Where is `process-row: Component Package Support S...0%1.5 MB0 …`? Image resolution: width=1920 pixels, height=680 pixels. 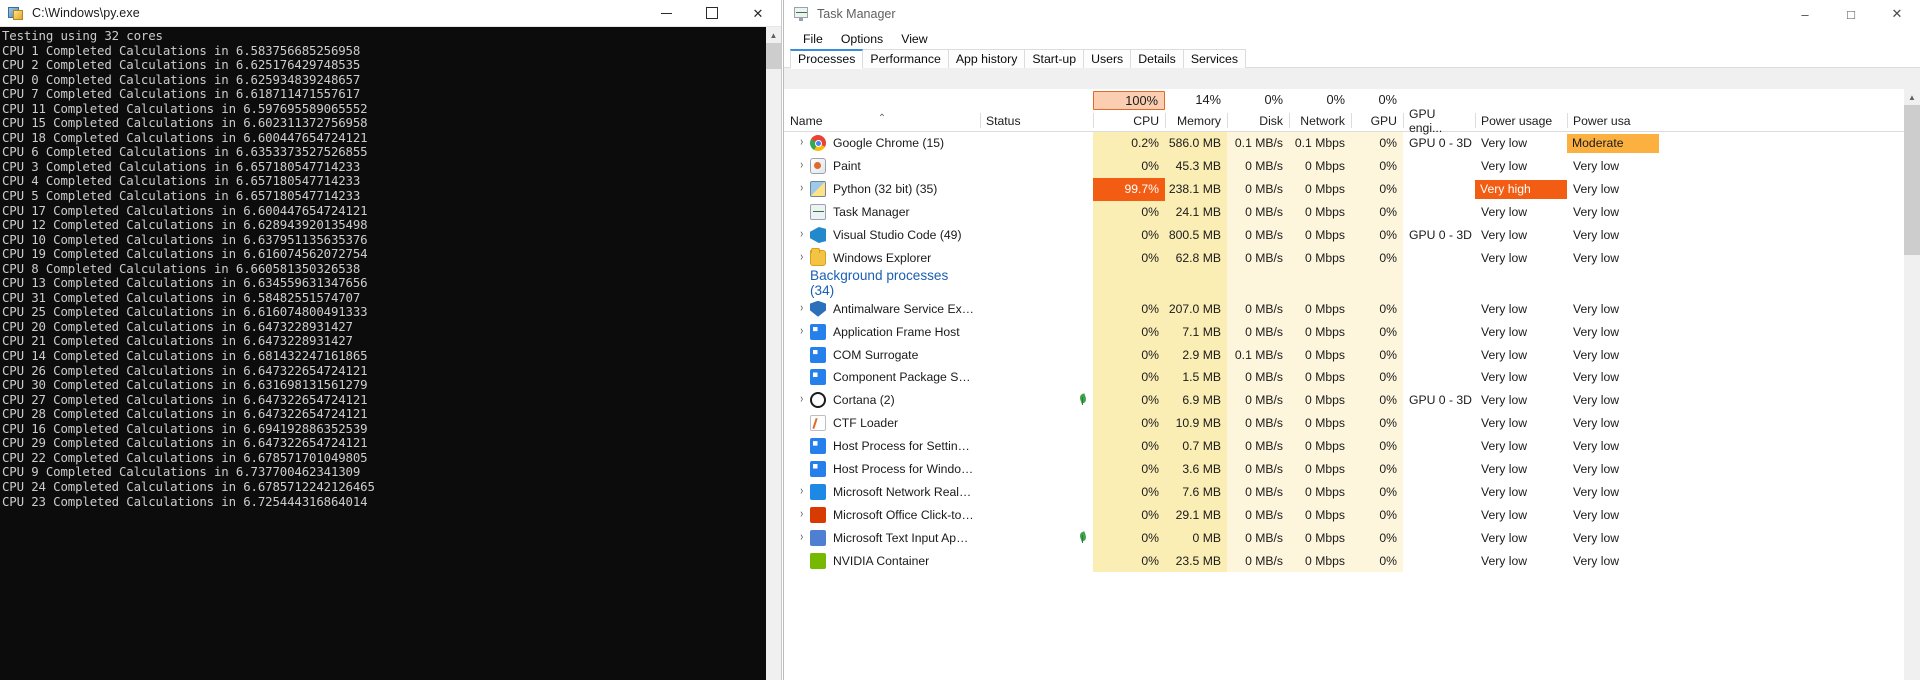
process-row: Component Package Support S...0%1.5 MB0 … is located at coordinates (1352, 377).